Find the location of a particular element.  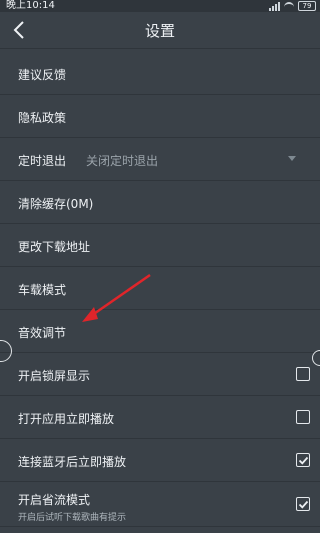

play-on-bluetooth-checkbox is located at coordinates (303, 460).